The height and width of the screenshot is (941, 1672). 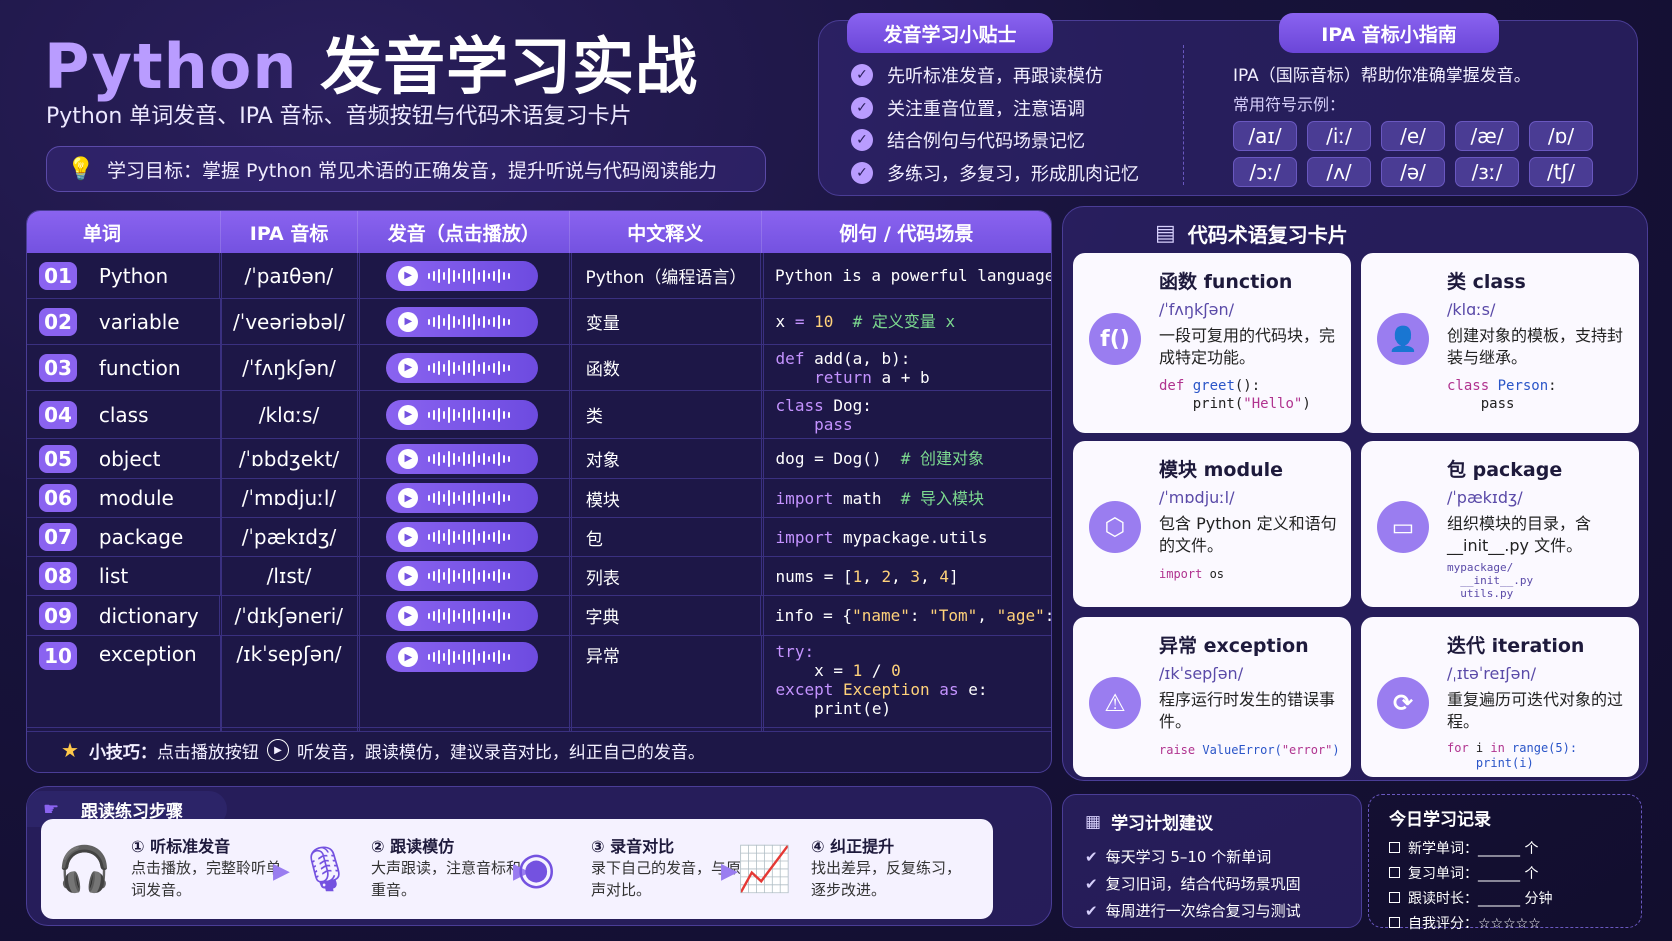 I want to click on ipa-symbol: /aɪ/, so click(x=1265, y=136).